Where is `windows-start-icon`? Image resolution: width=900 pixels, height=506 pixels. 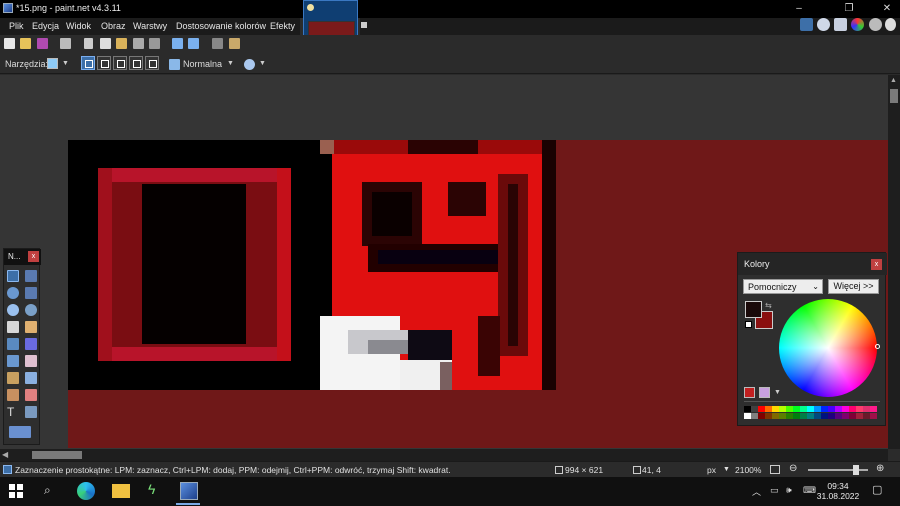
windows-start-icon is located at coordinates (16, 491).